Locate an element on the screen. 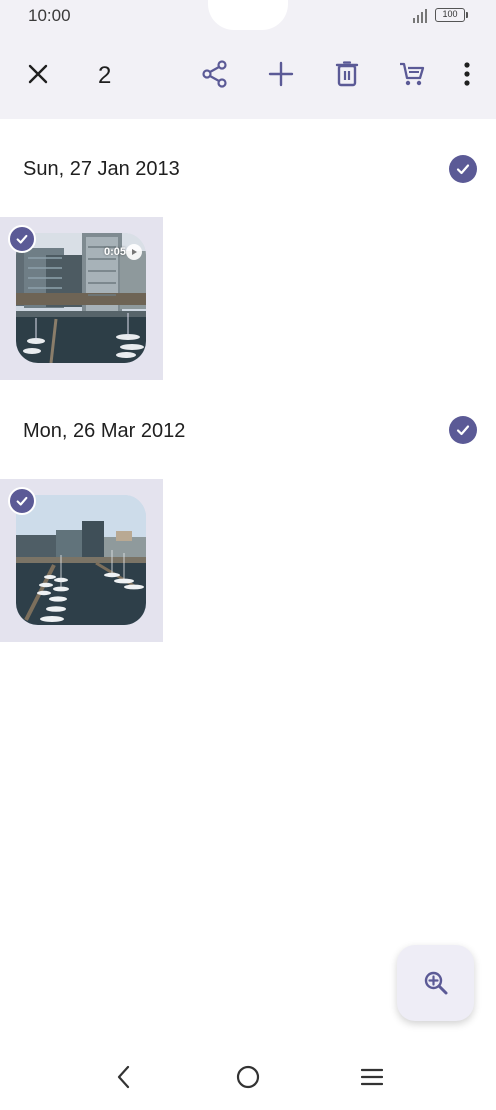 Image resolution: width=496 pixels, height=1110 pixels. close-button is located at coordinates (38, 74).